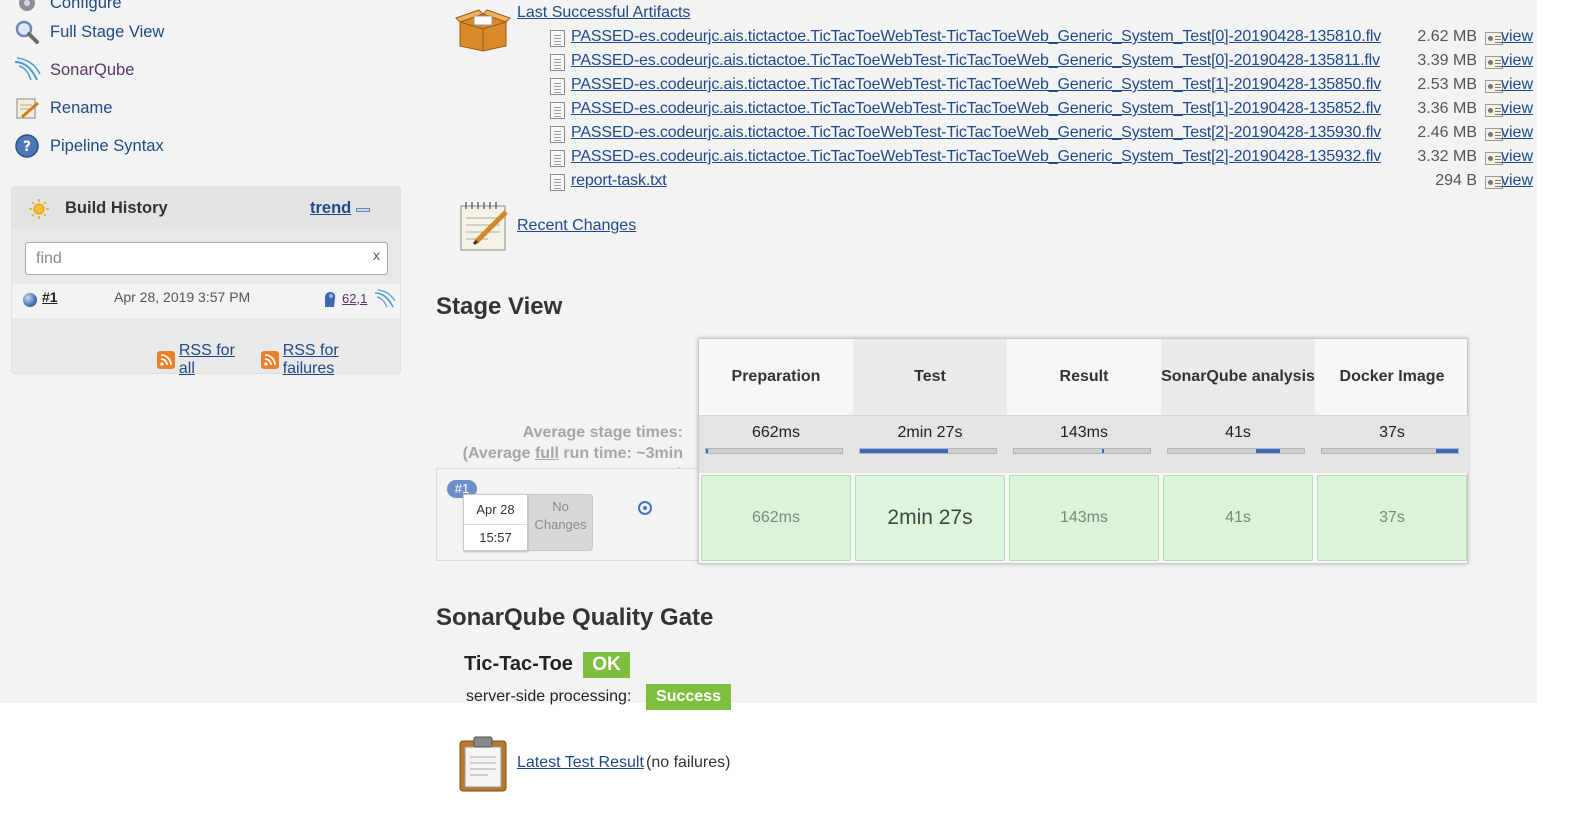 The width and height of the screenshot is (1591, 819). I want to click on stage-cell: 41s, so click(1238, 518).